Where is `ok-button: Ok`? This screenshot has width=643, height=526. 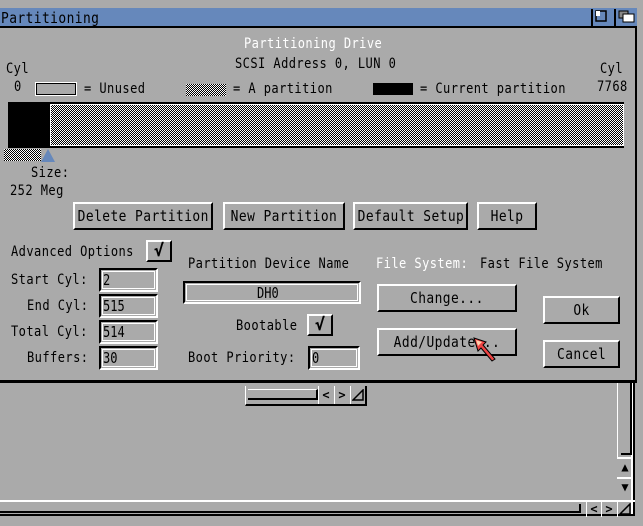
ok-button: Ok is located at coordinates (581, 310).